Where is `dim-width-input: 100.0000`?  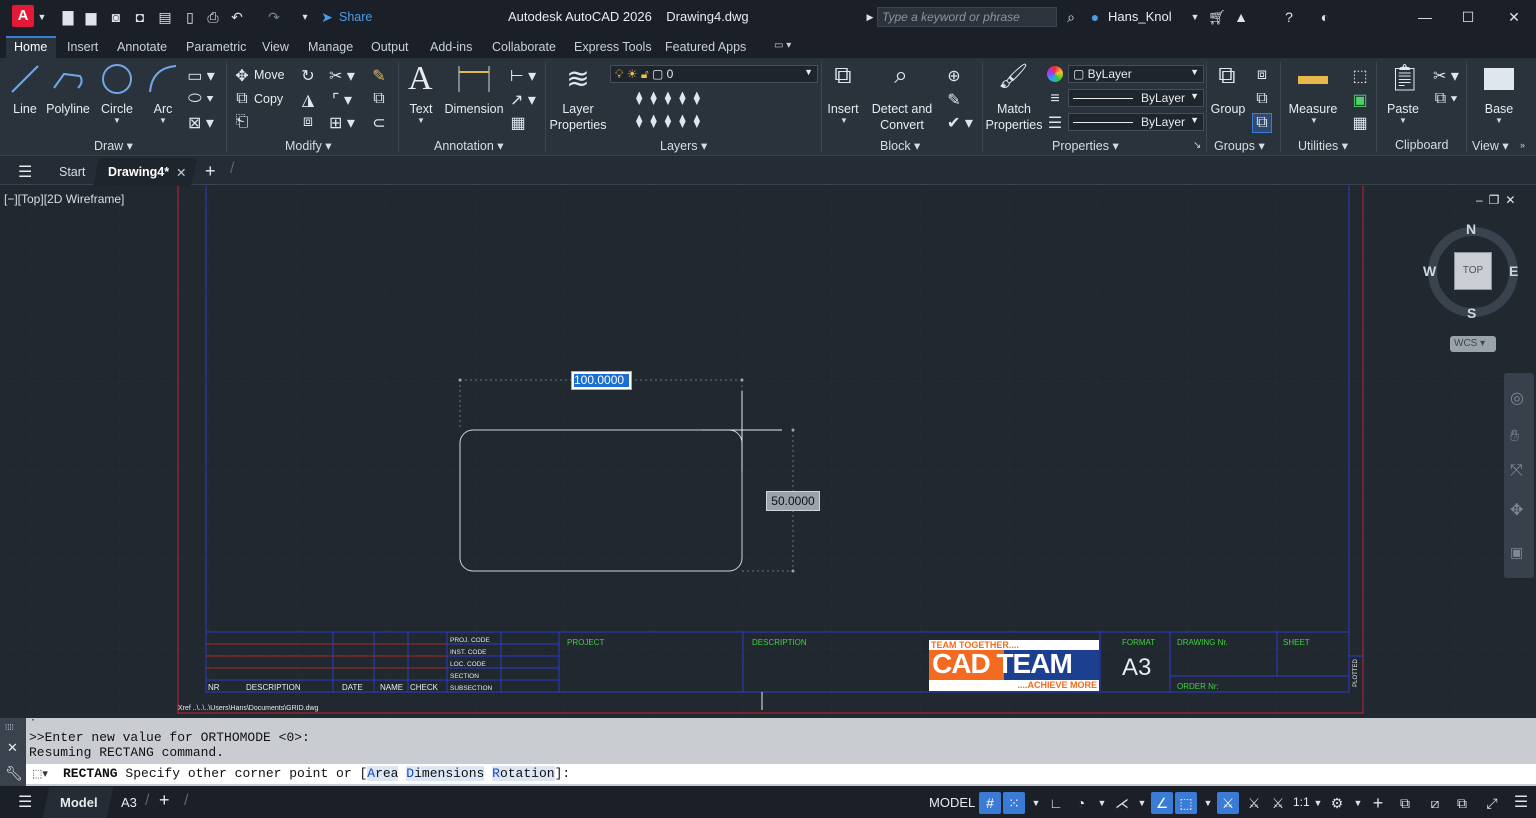 dim-width-input: 100.0000 is located at coordinates (601, 380).